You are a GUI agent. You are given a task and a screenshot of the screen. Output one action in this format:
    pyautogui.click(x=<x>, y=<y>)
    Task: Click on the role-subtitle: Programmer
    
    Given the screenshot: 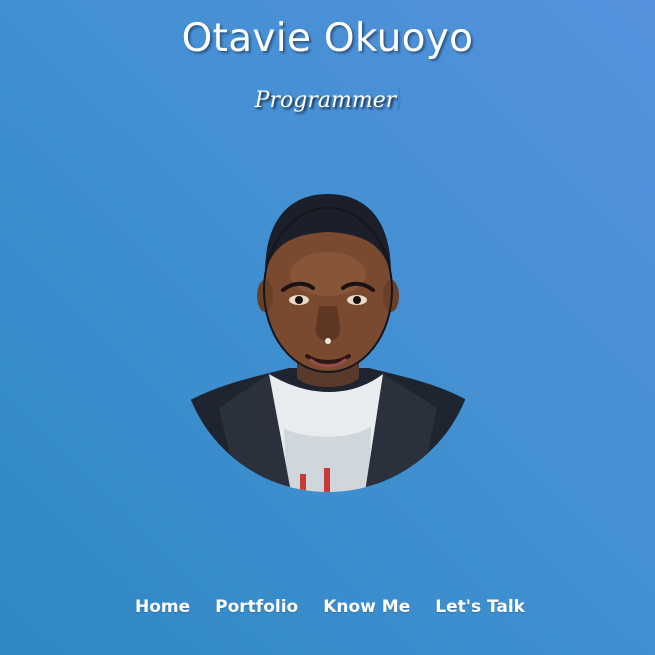 What is the action you would take?
    pyautogui.click(x=327, y=100)
    